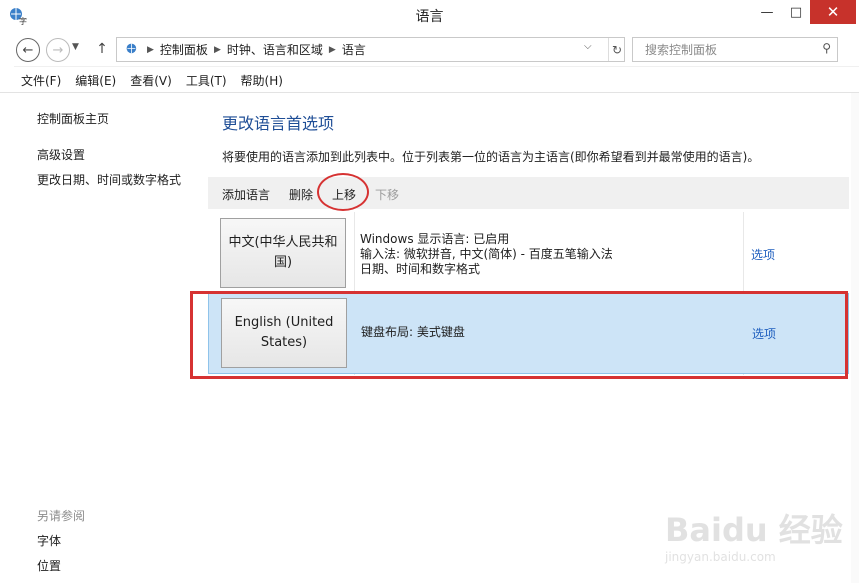 The height and width of the screenshot is (583, 859). I want to click on refresh-icon: ↻, so click(617, 49).